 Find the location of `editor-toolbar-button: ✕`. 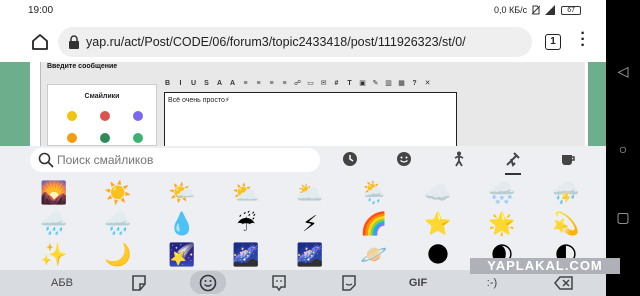

editor-toolbar-button: ✕ is located at coordinates (427, 83).